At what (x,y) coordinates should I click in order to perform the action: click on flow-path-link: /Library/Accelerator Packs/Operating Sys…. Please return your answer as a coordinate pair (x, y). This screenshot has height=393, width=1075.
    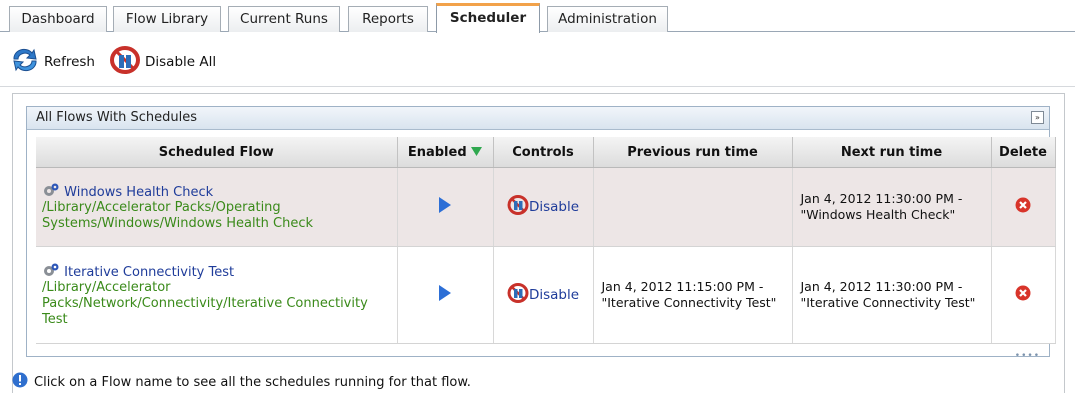
    Looking at the image, I should click on (216, 216).